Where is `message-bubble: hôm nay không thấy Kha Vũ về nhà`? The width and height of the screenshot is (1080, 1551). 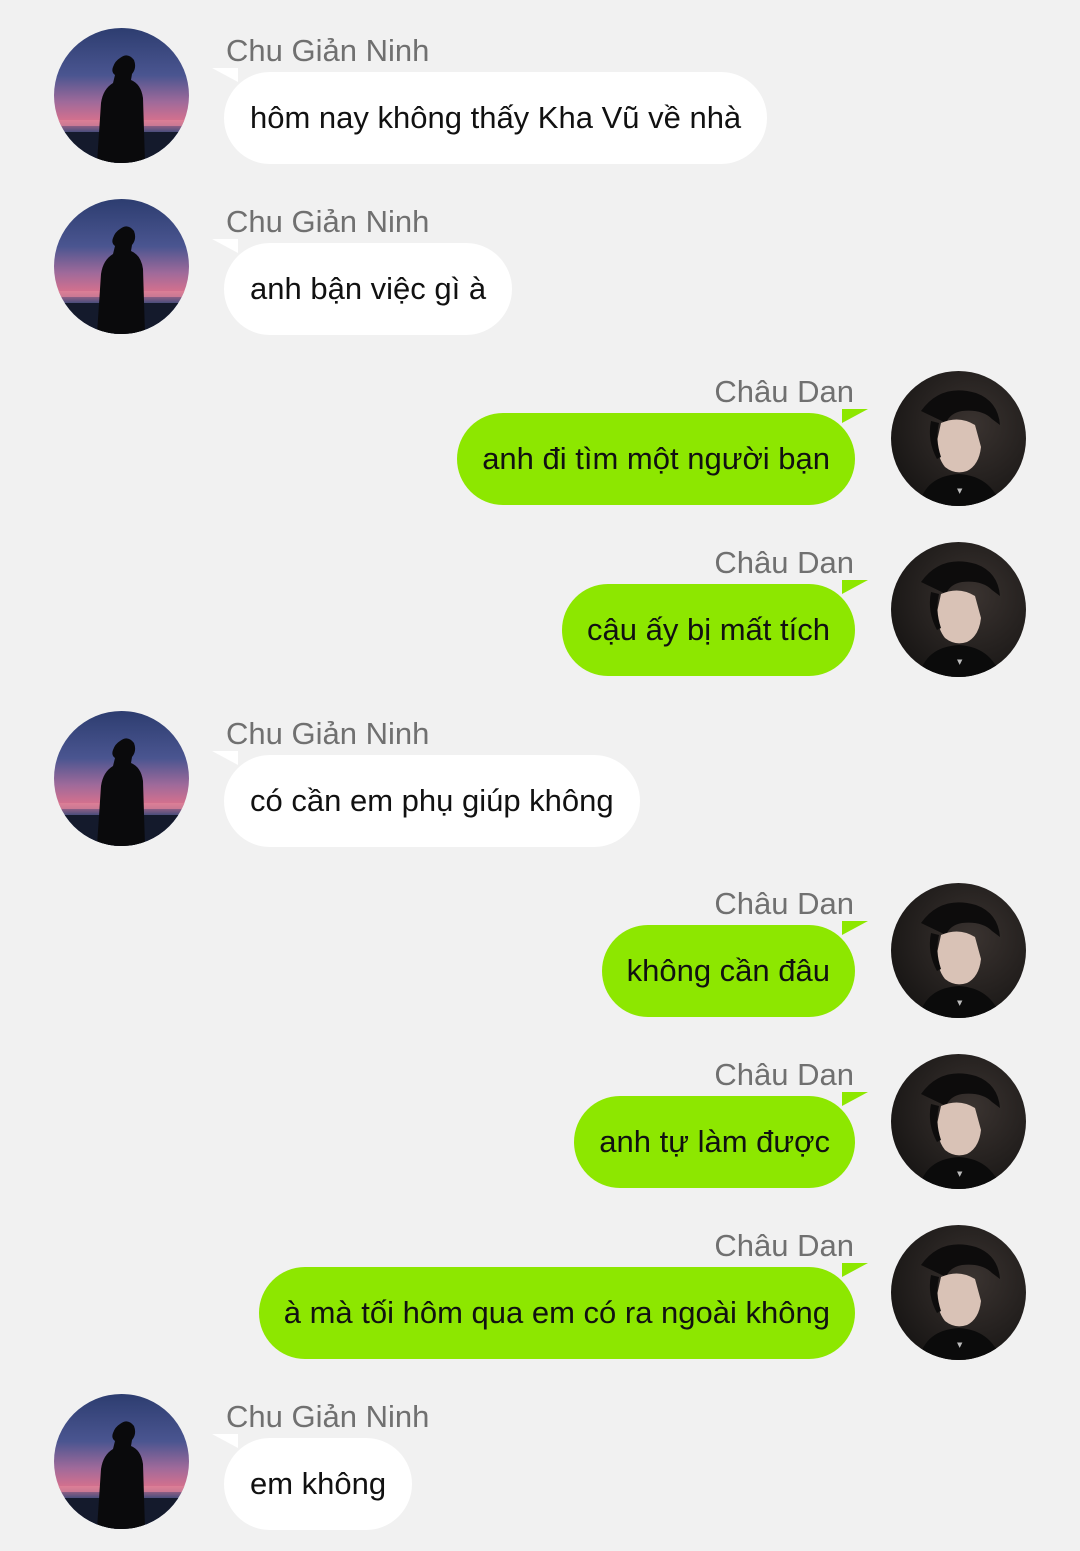 message-bubble: hôm nay không thấy Kha Vũ về nhà is located at coordinates (496, 118).